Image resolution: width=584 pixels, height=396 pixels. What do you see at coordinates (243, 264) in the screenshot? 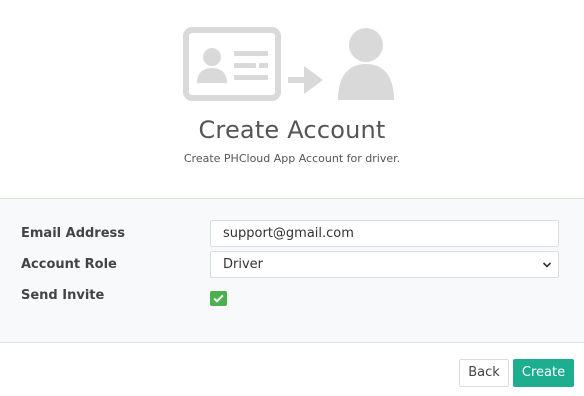
I see `role-select-value: Driver` at bounding box center [243, 264].